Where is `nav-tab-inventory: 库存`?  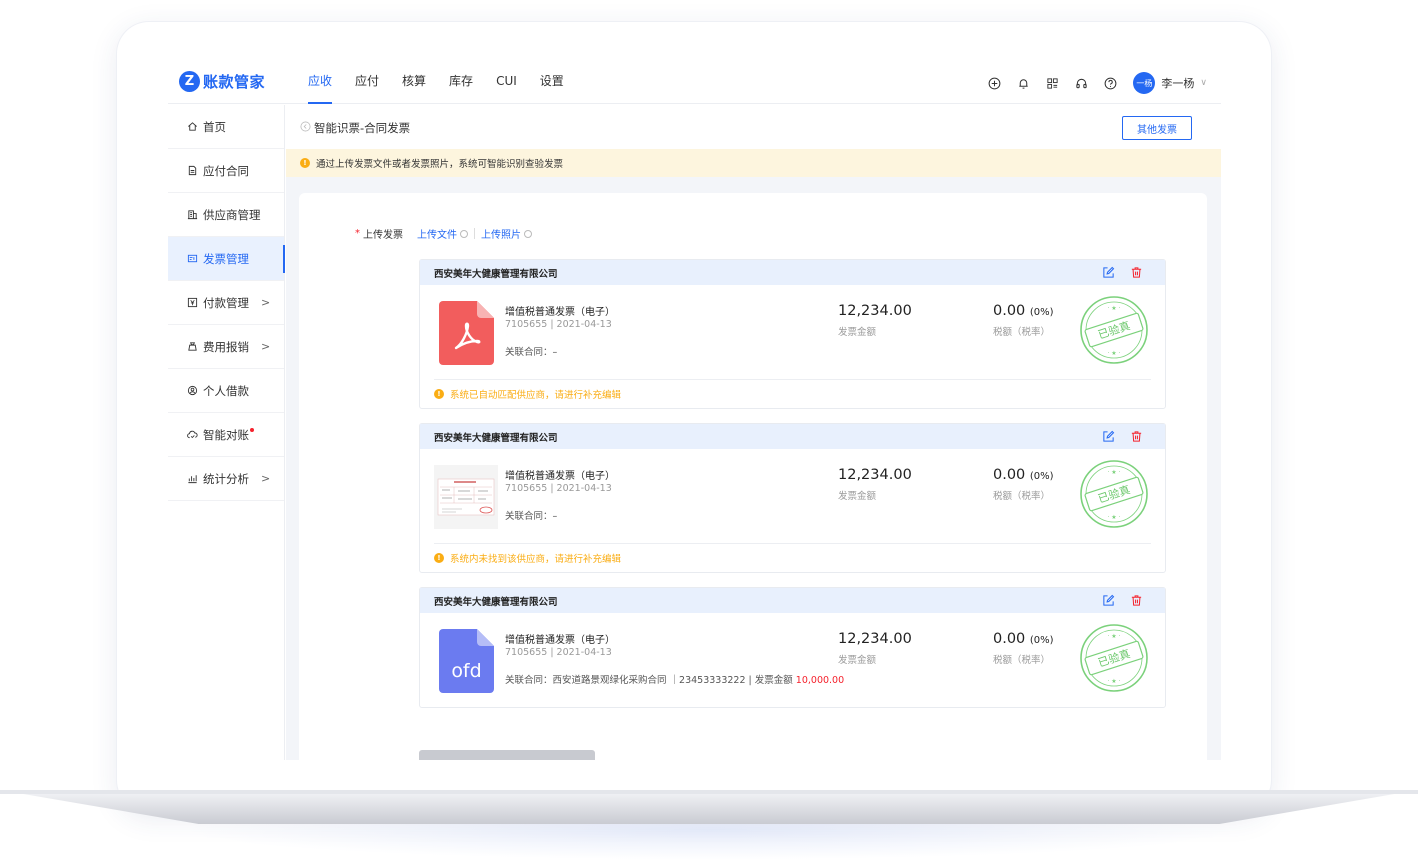 nav-tab-inventory: 库存 is located at coordinates (461, 82).